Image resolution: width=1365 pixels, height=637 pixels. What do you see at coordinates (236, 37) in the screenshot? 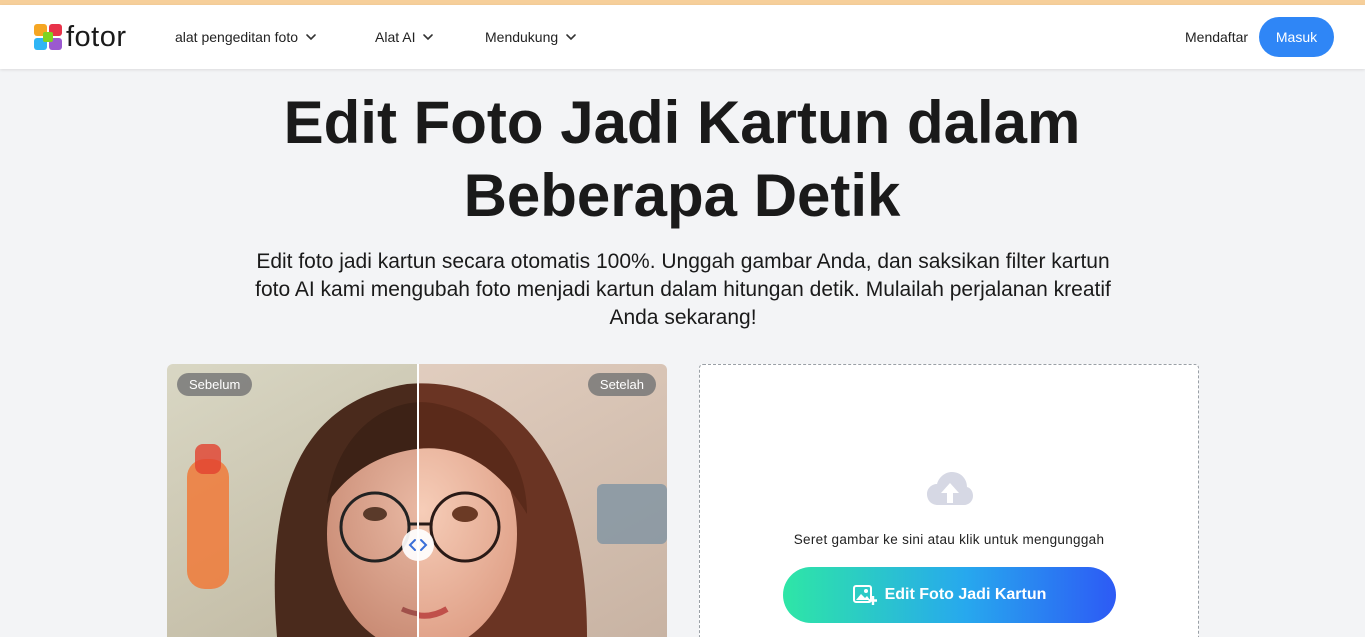
I see `nav-label: alat pengeditan foto` at bounding box center [236, 37].